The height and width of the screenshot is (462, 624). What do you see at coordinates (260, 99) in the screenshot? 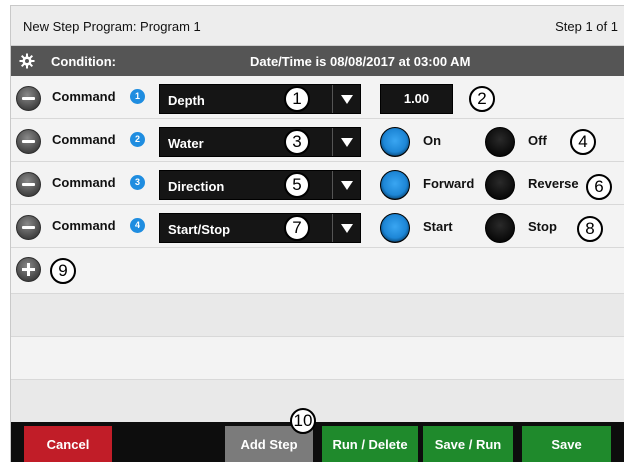
I see `command-1-select: Depth` at bounding box center [260, 99].